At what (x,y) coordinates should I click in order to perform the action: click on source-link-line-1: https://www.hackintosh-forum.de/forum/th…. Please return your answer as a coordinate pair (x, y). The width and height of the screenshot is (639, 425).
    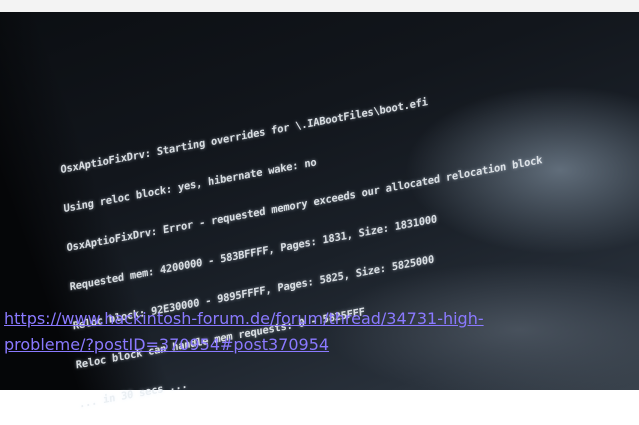
    Looking at the image, I should click on (244, 318).